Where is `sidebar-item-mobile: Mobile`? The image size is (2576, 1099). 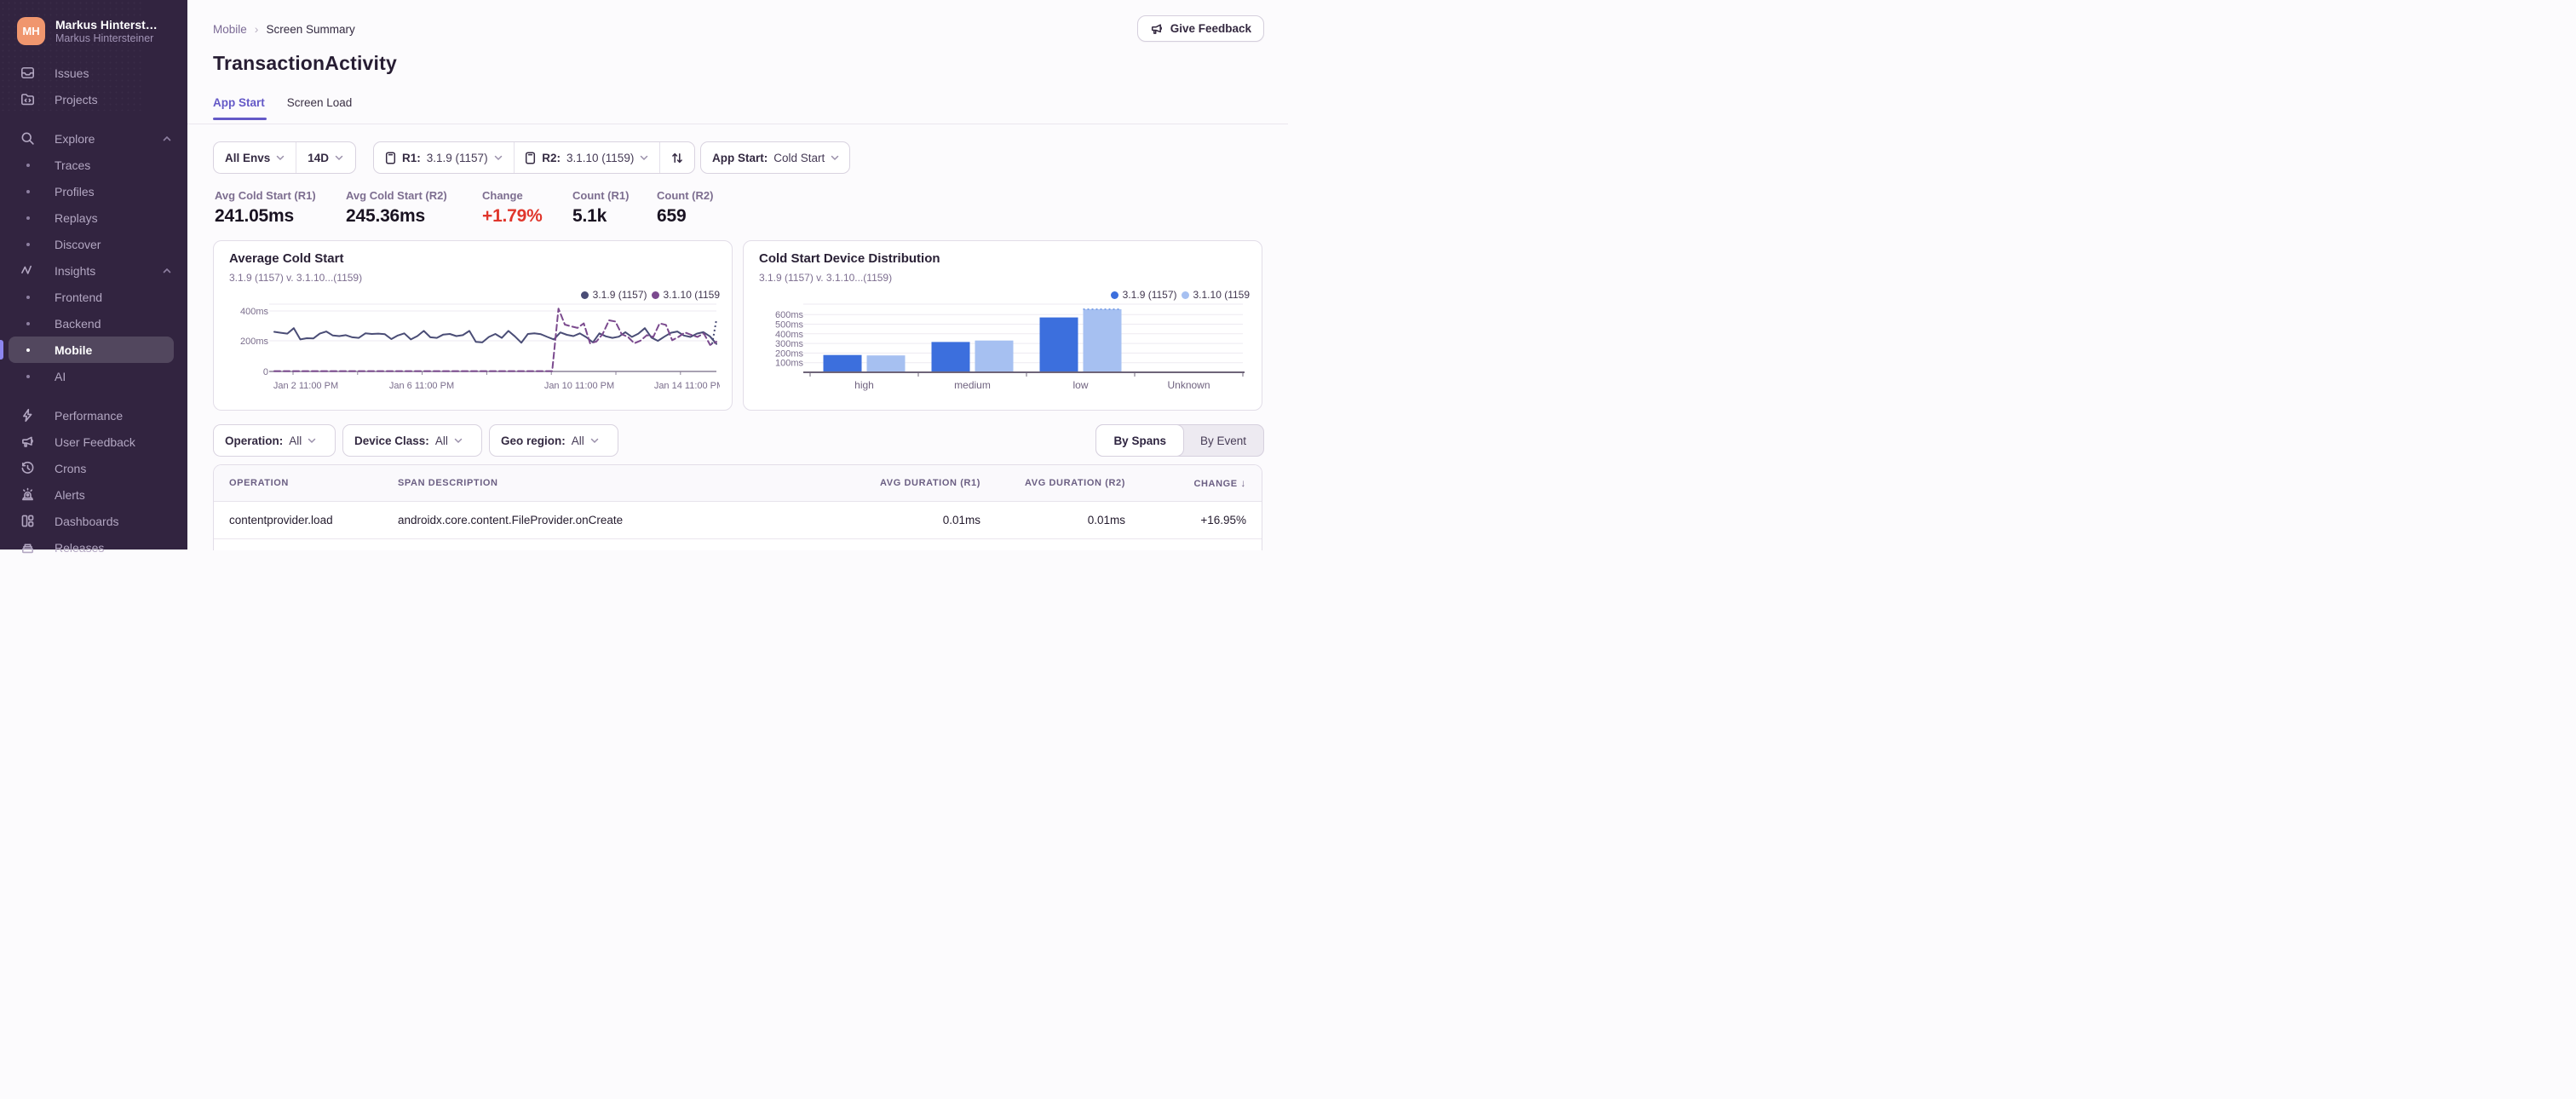 sidebar-item-mobile: Mobile is located at coordinates (94, 350).